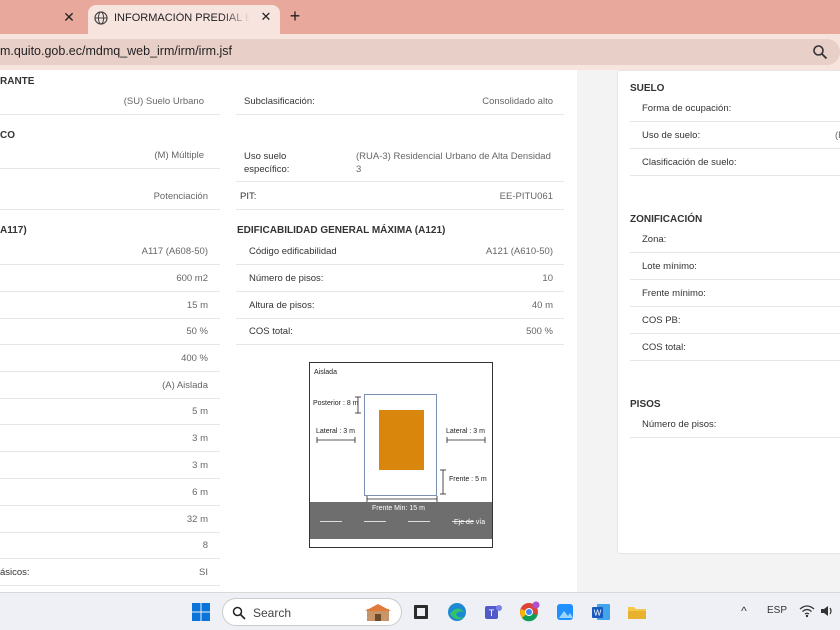 Image resolution: width=840 pixels, height=630 pixels. Describe the element at coordinates (468, 479) in the screenshot. I see `frente-label: Frente : 5 m` at that location.